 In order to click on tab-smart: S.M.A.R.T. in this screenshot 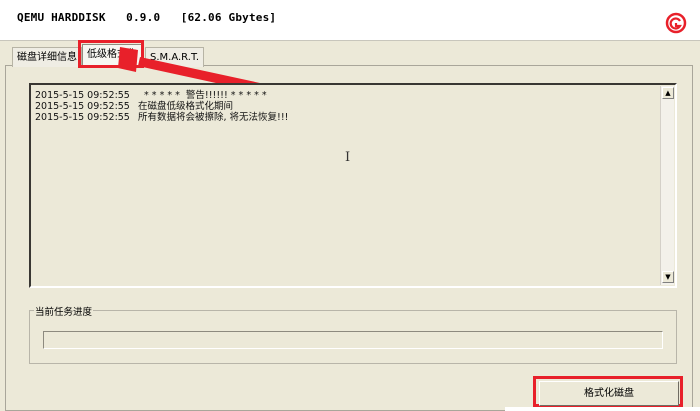, I will do `click(175, 57)`.